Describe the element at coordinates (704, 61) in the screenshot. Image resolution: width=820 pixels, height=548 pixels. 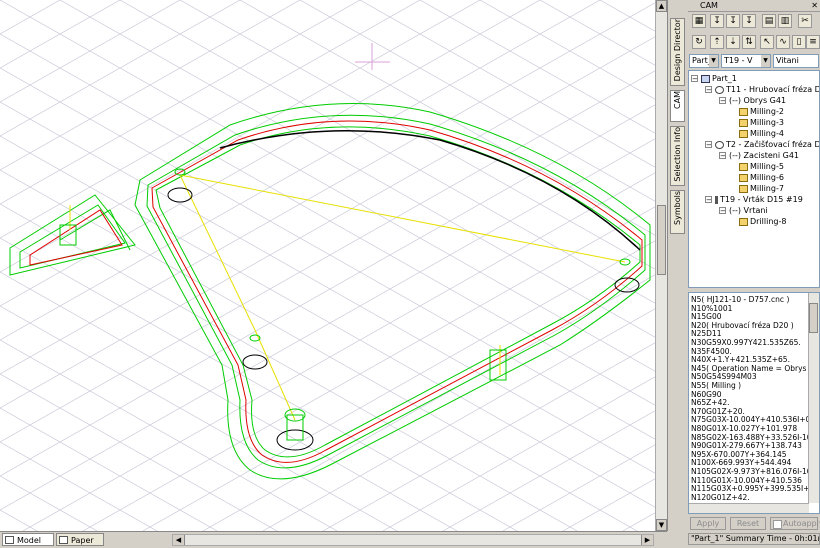
I see `part-combo: Part_ ▼` at that location.